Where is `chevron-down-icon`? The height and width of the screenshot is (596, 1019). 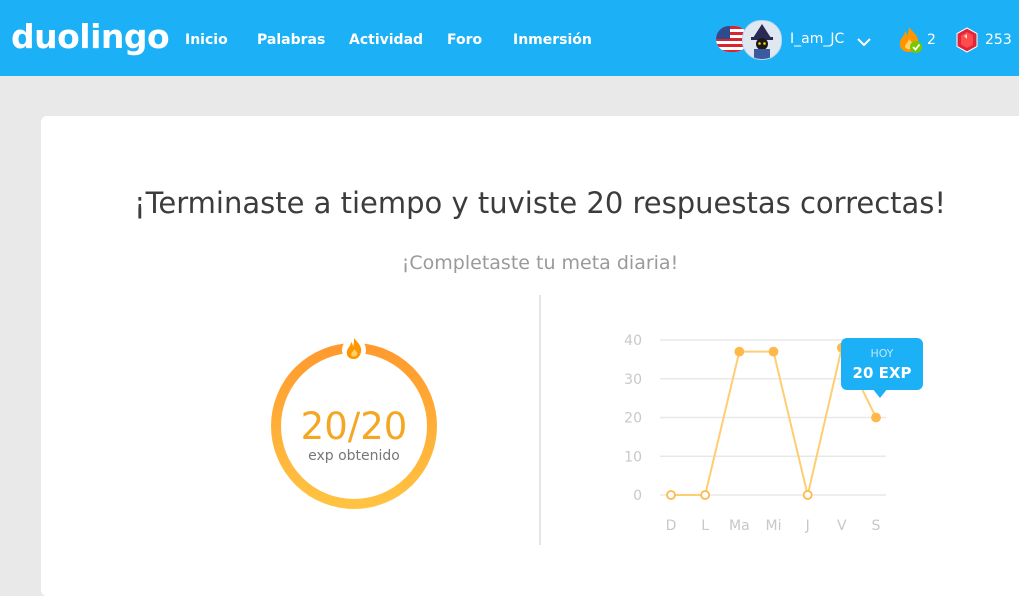 chevron-down-icon is located at coordinates (864, 41).